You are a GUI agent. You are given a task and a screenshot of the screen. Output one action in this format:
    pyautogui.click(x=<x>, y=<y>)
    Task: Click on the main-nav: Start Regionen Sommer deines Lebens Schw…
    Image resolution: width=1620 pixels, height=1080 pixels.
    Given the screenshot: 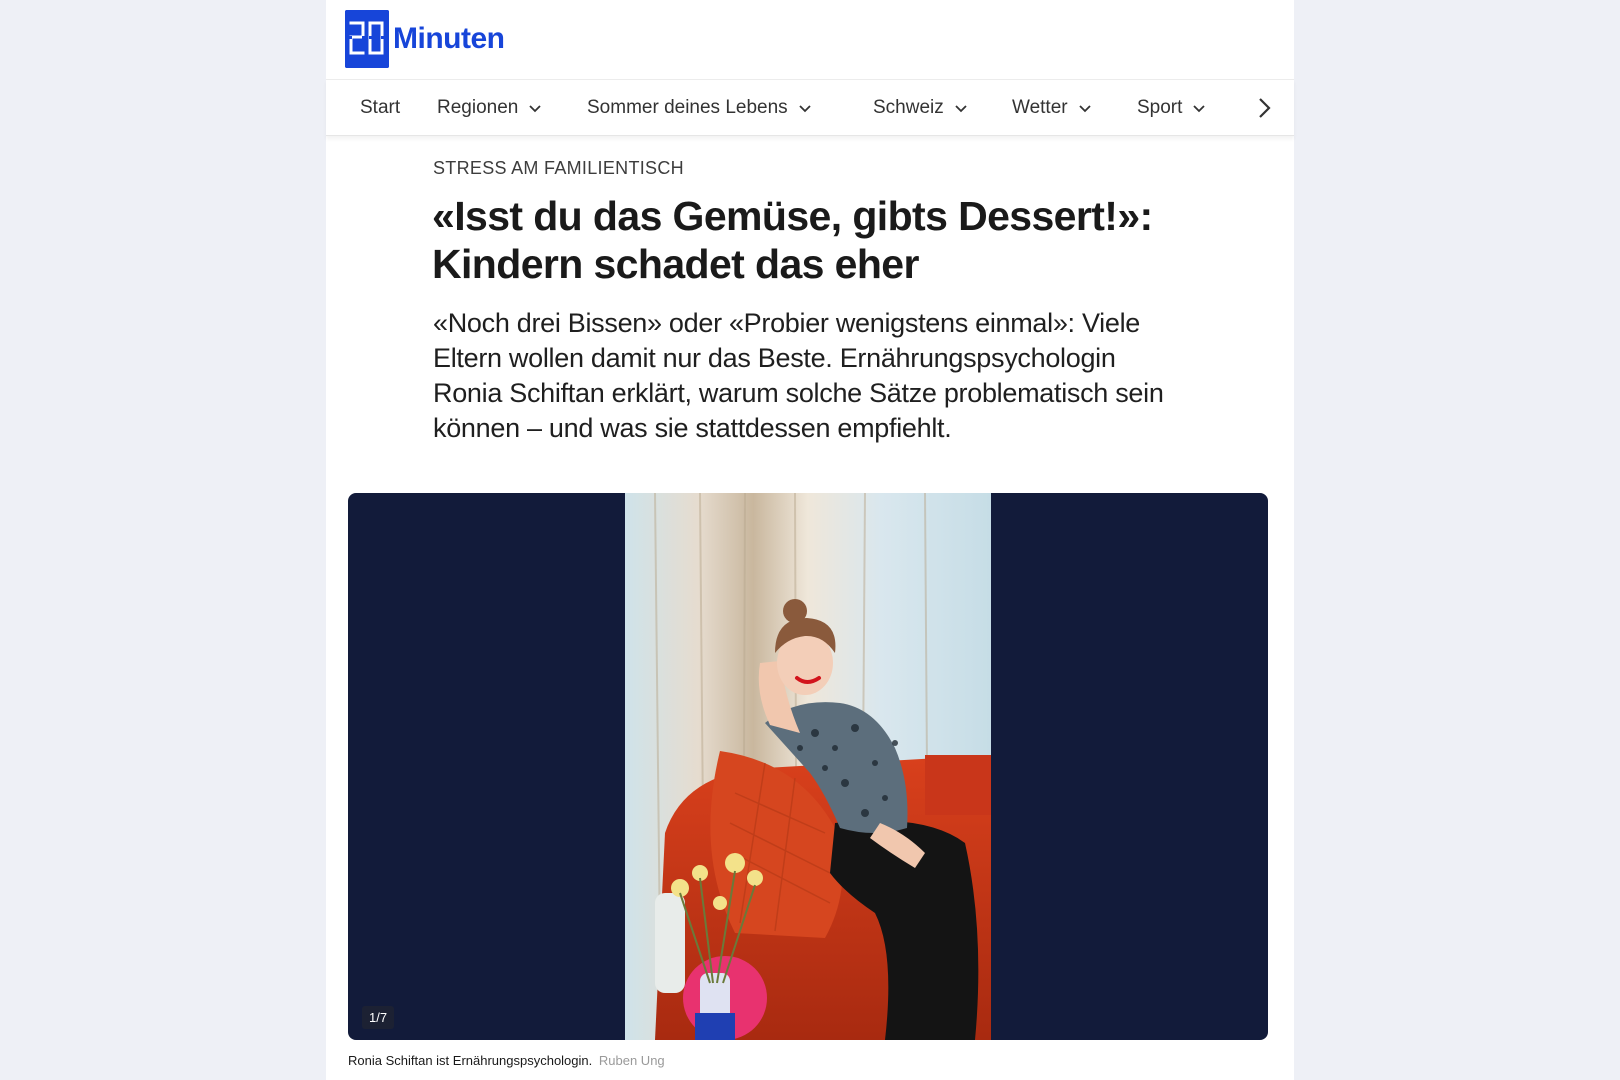 What is the action you would take?
    pyautogui.click(x=810, y=108)
    